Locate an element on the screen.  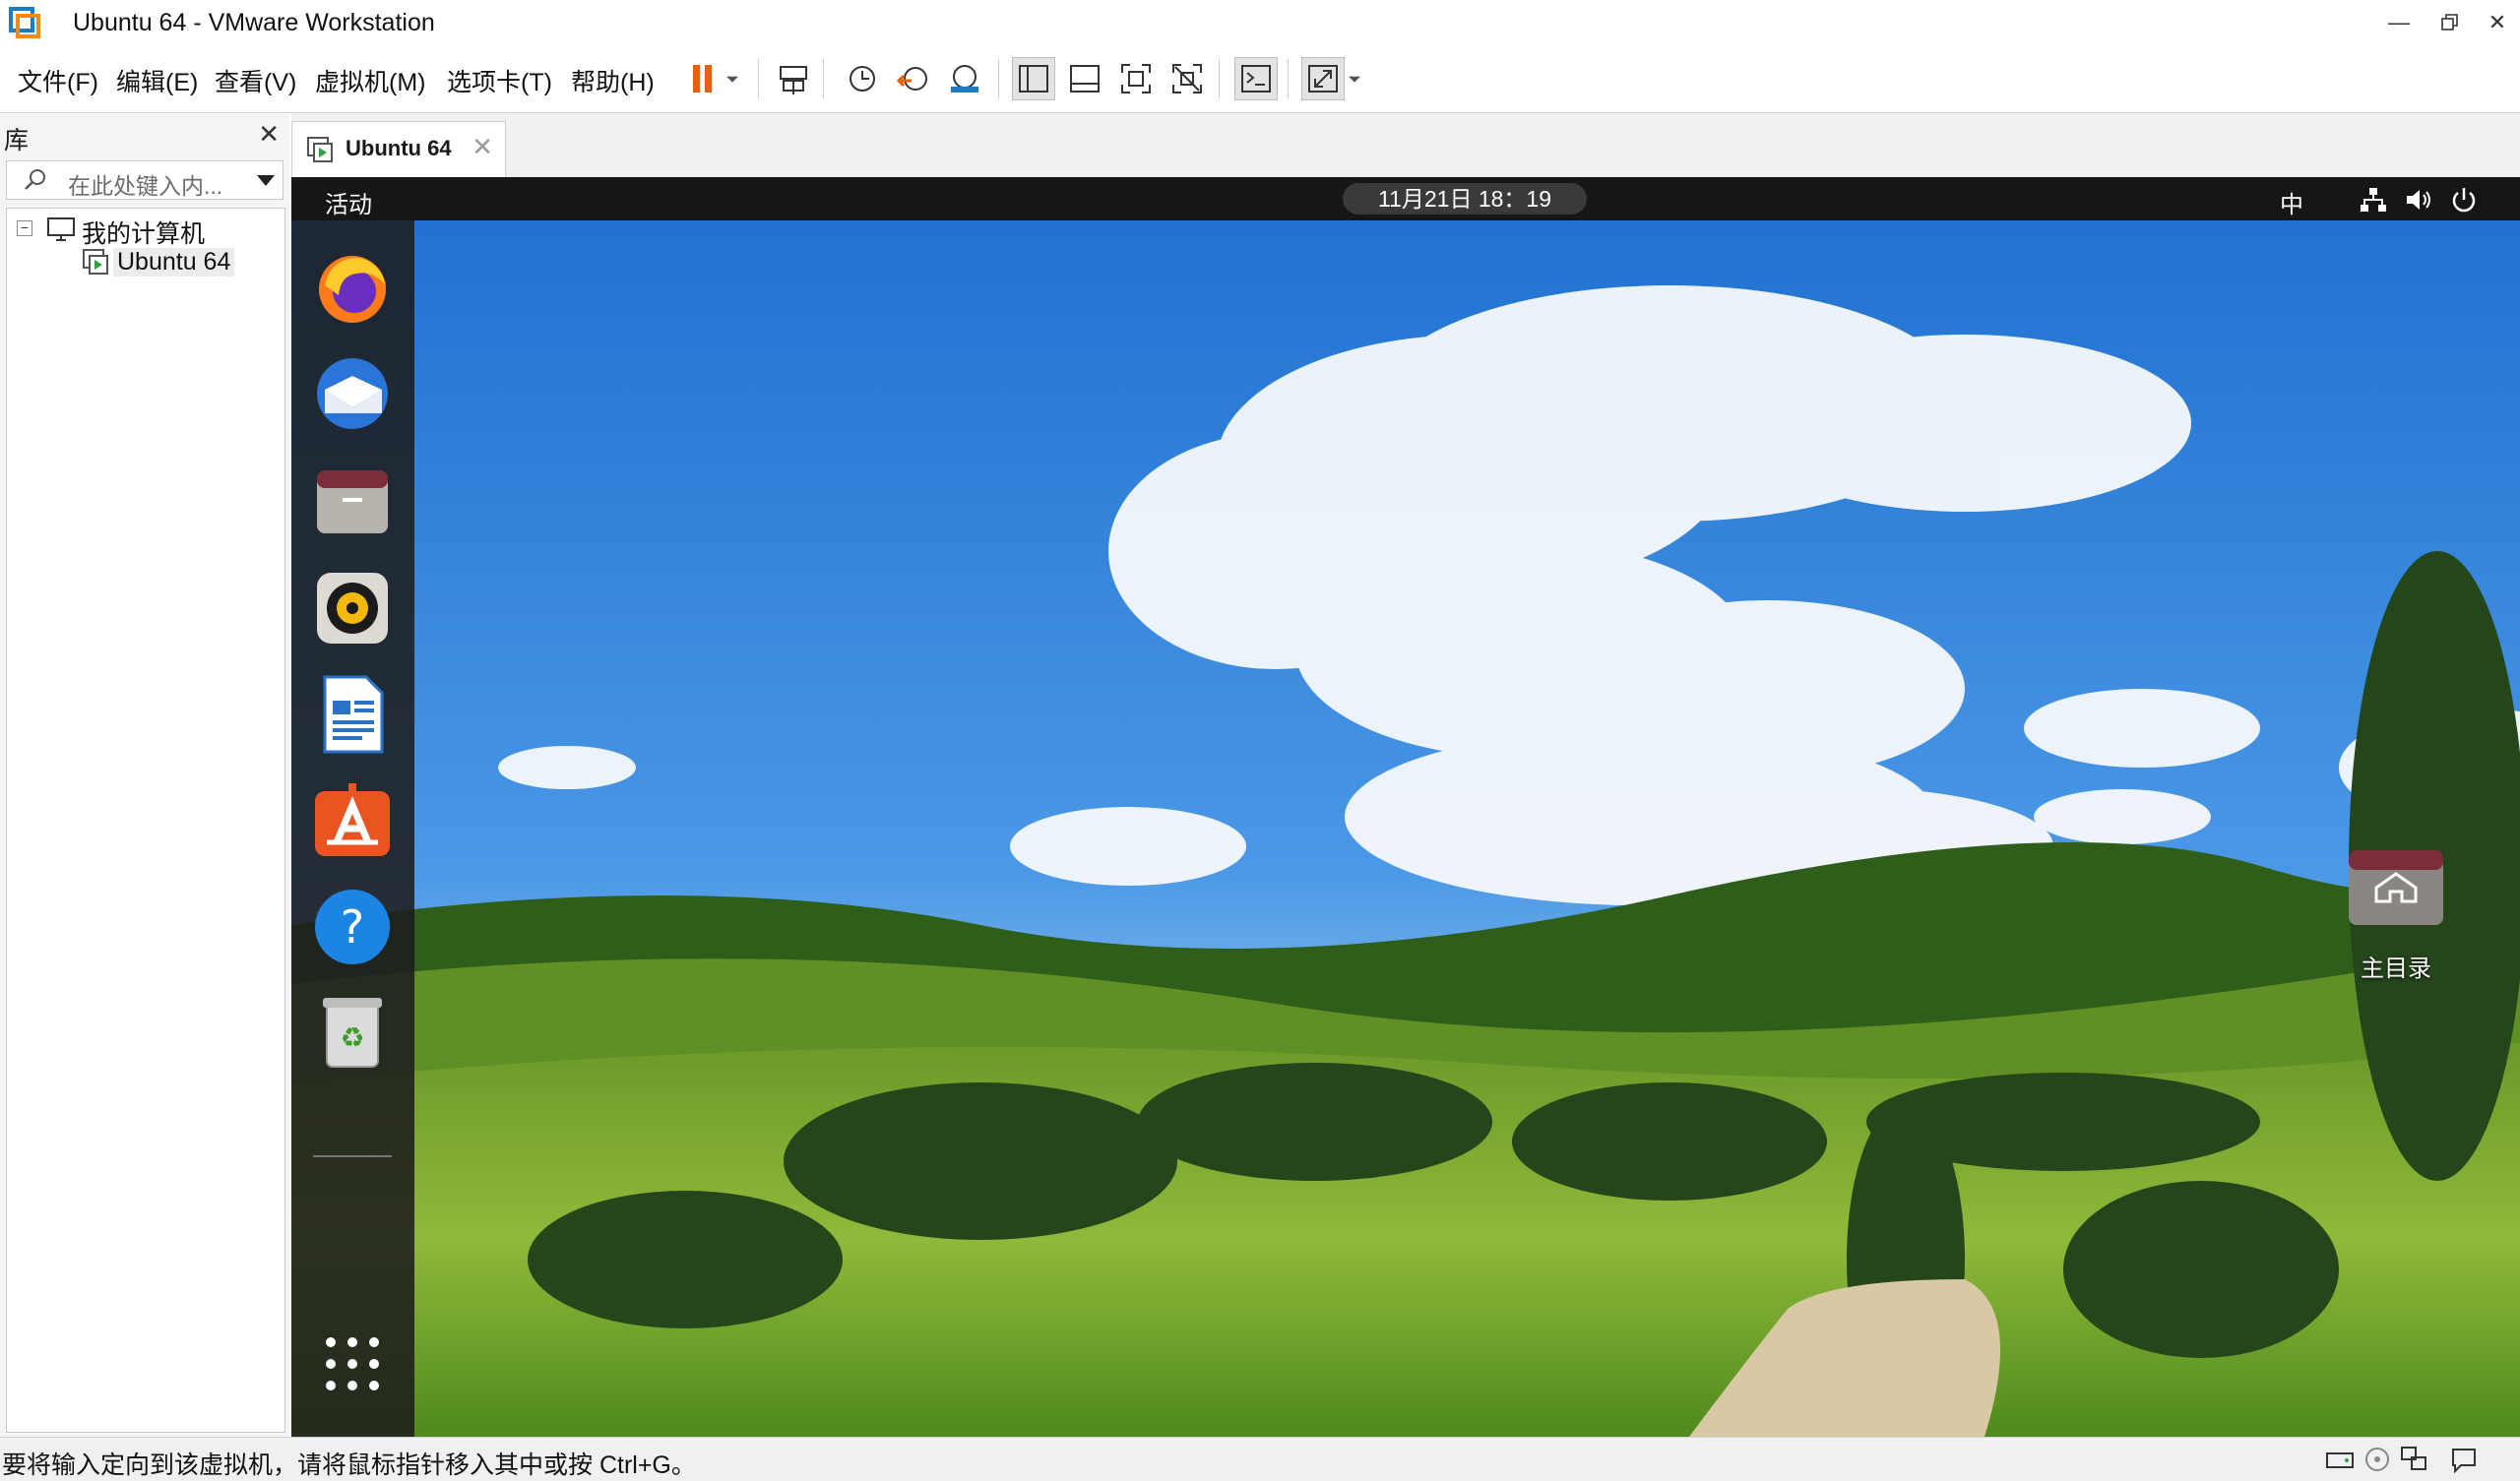
show-library-button is located at coordinates (1033, 78).